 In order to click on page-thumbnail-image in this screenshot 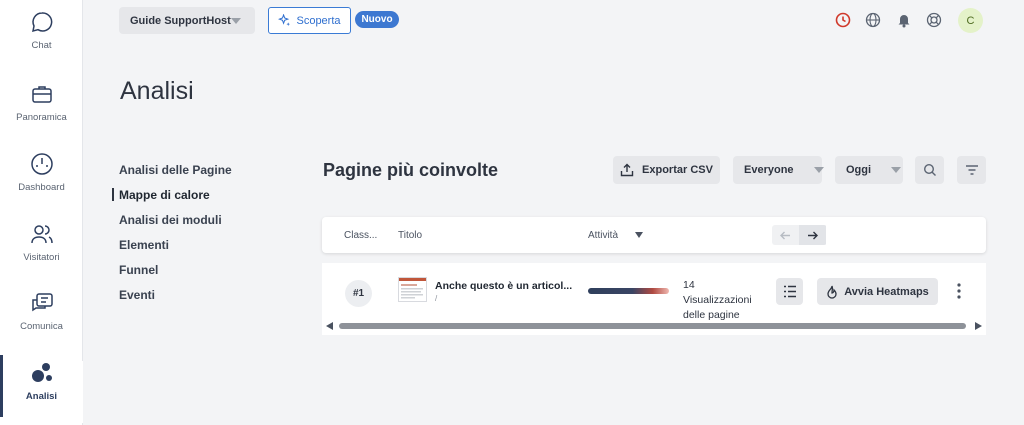, I will do `click(412, 288)`.